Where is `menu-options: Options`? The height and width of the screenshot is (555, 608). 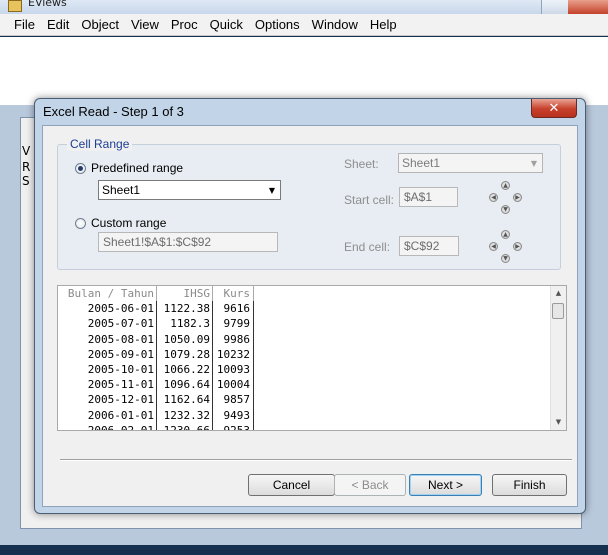 menu-options: Options is located at coordinates (277, 25).